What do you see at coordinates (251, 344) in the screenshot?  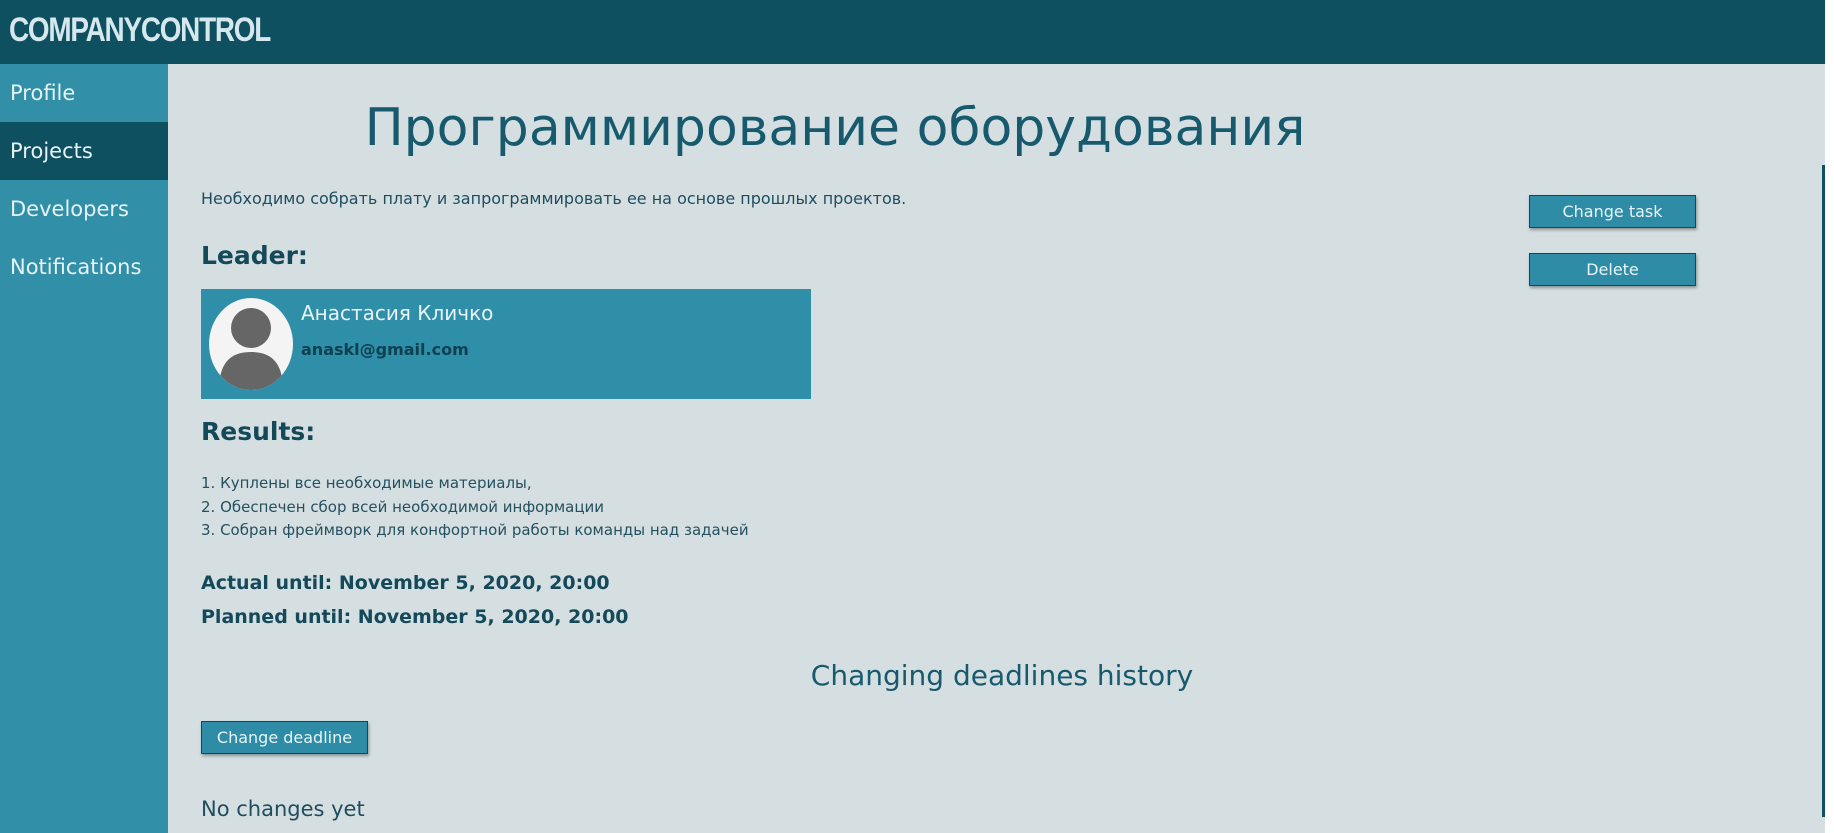 I see `user-silhouette-icon` at bounding box center [251, 344].